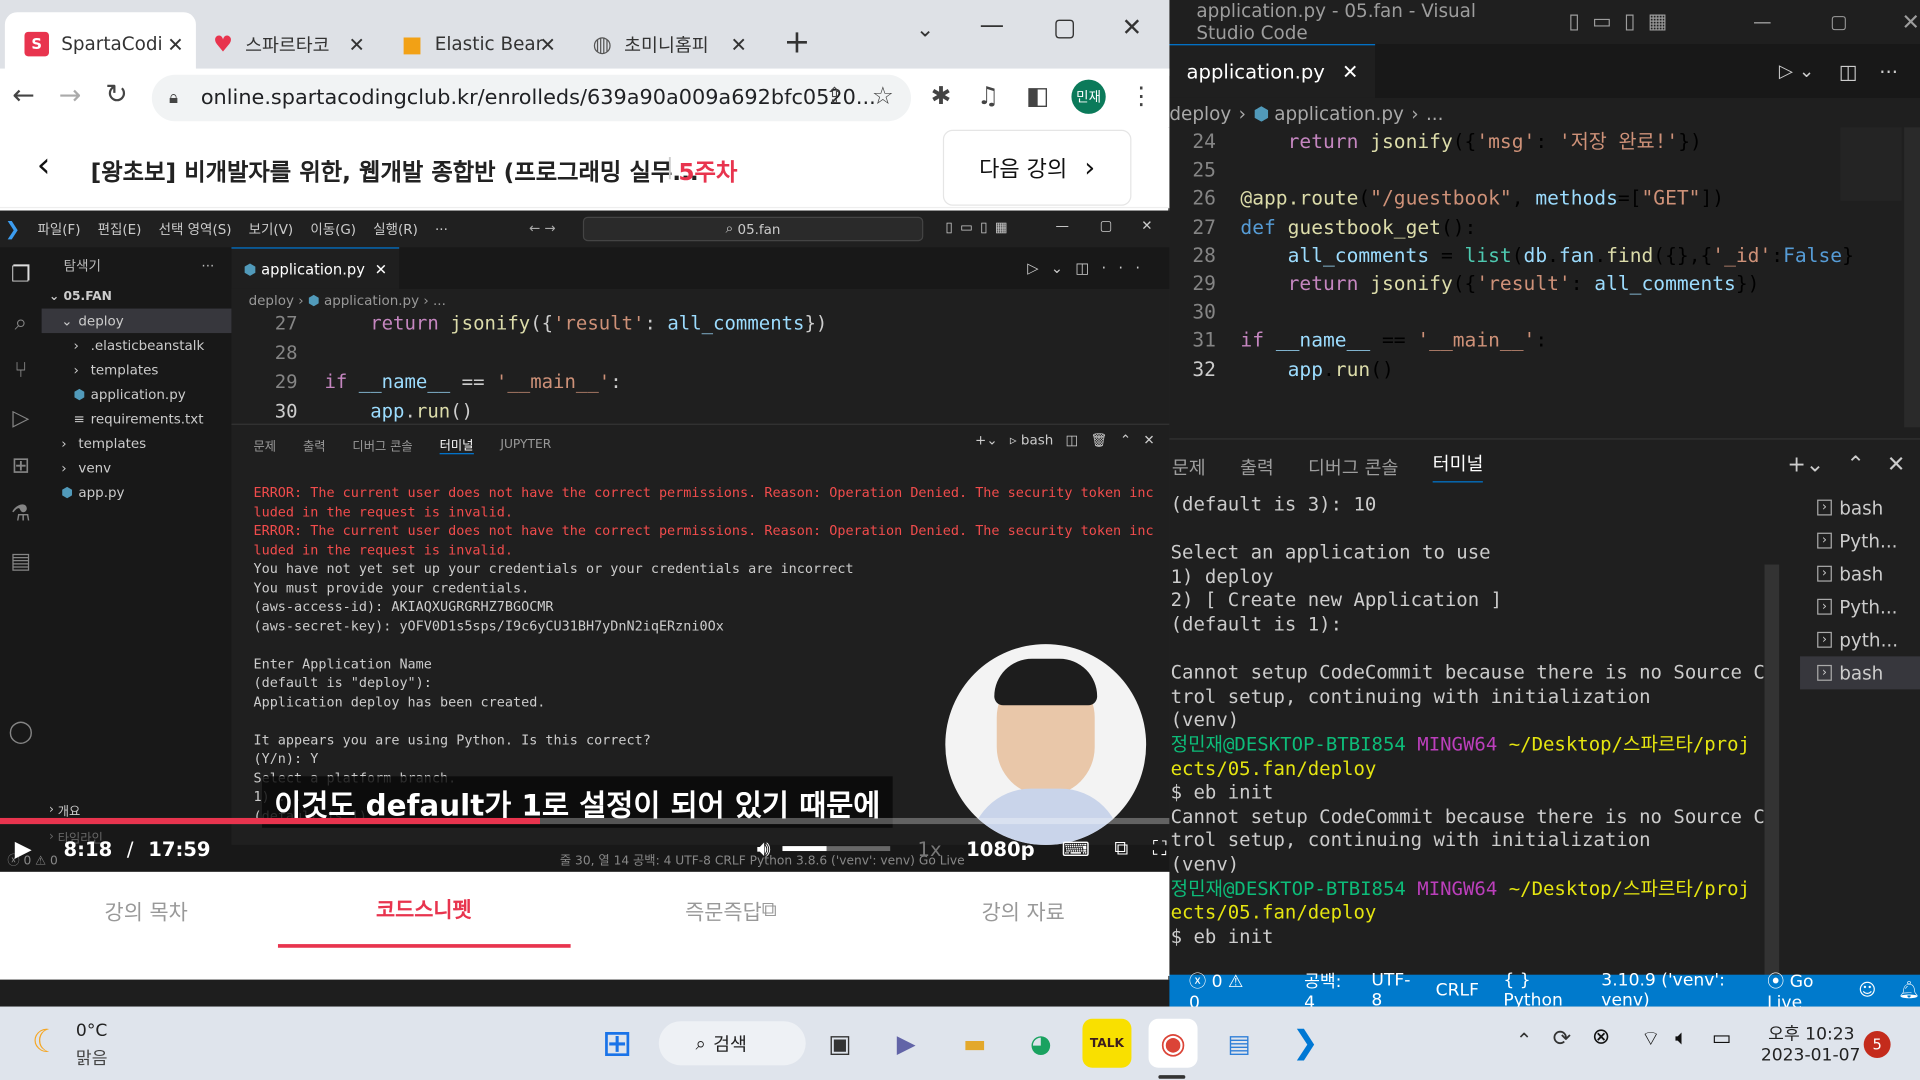 The height and width of the screenshot is (1080, 1920). Describe the element at coordinates (1512, 340) in the screenshot. I see `code-line: 31 if __name__ == '__main__':` at that location.